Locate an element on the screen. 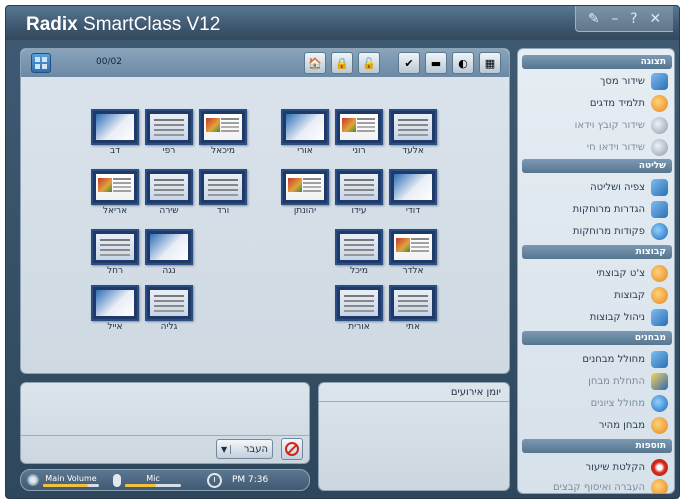  title-bar: Radix SmartClass V12 ✎ – ? ✕ is located at coordinates (342, 23).